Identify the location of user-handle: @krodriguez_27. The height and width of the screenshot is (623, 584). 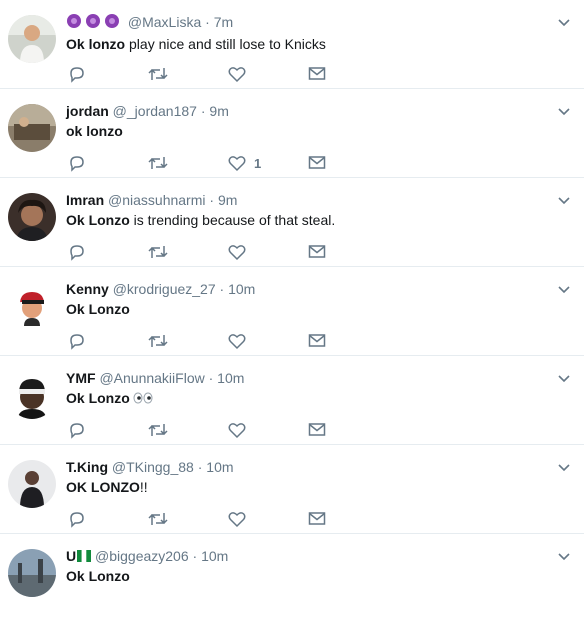
(164, 289).